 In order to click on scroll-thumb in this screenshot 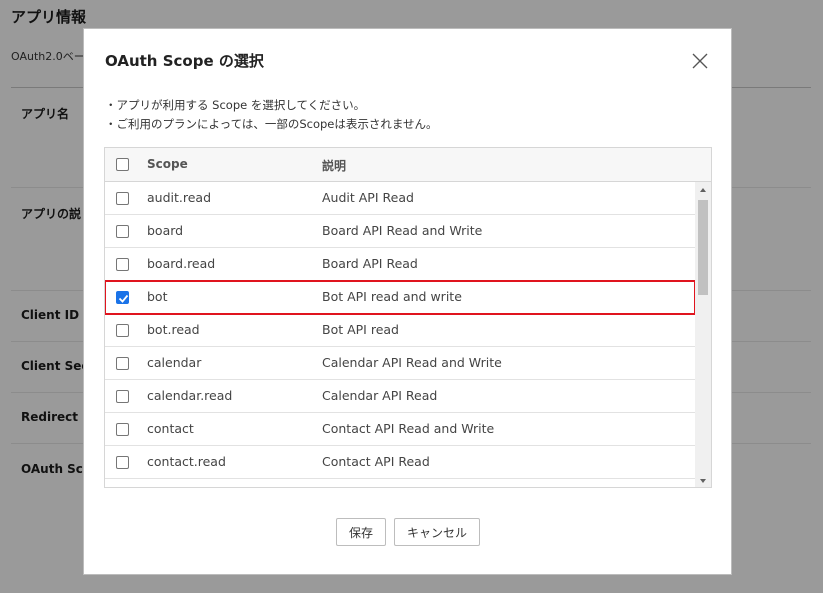, I will do `click(703, 247)`.